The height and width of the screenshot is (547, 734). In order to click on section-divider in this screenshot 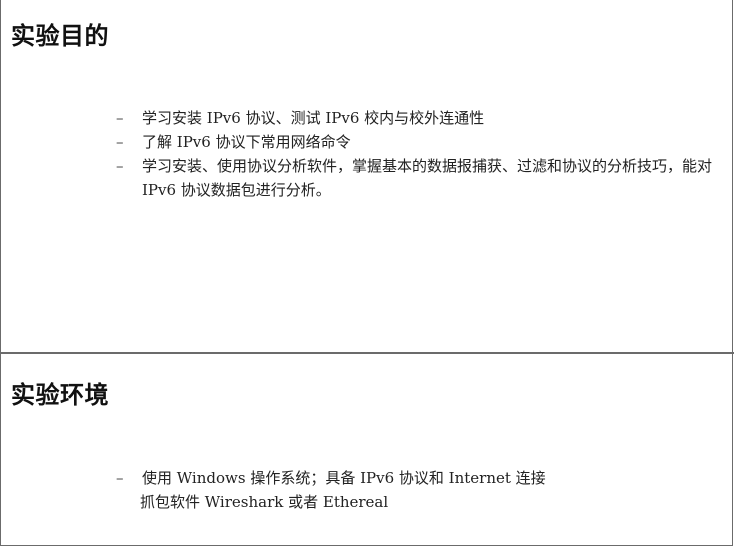, I will do `click(367, 353)`.